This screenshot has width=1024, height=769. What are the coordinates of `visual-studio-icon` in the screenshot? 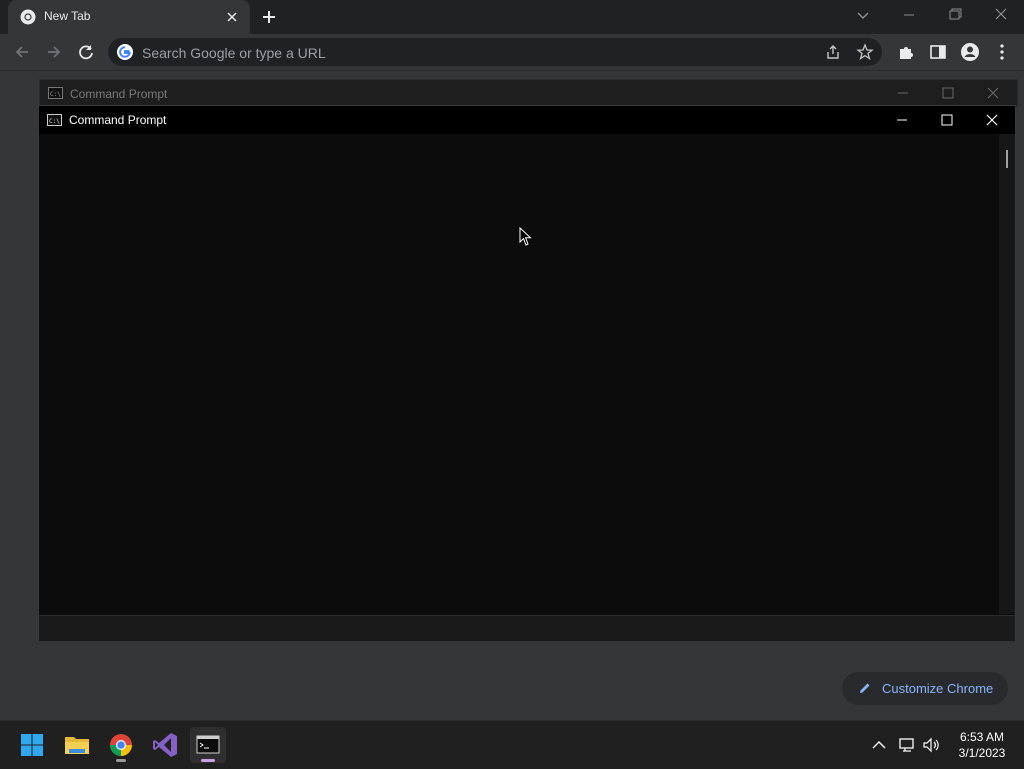 It's located at (165, 745).